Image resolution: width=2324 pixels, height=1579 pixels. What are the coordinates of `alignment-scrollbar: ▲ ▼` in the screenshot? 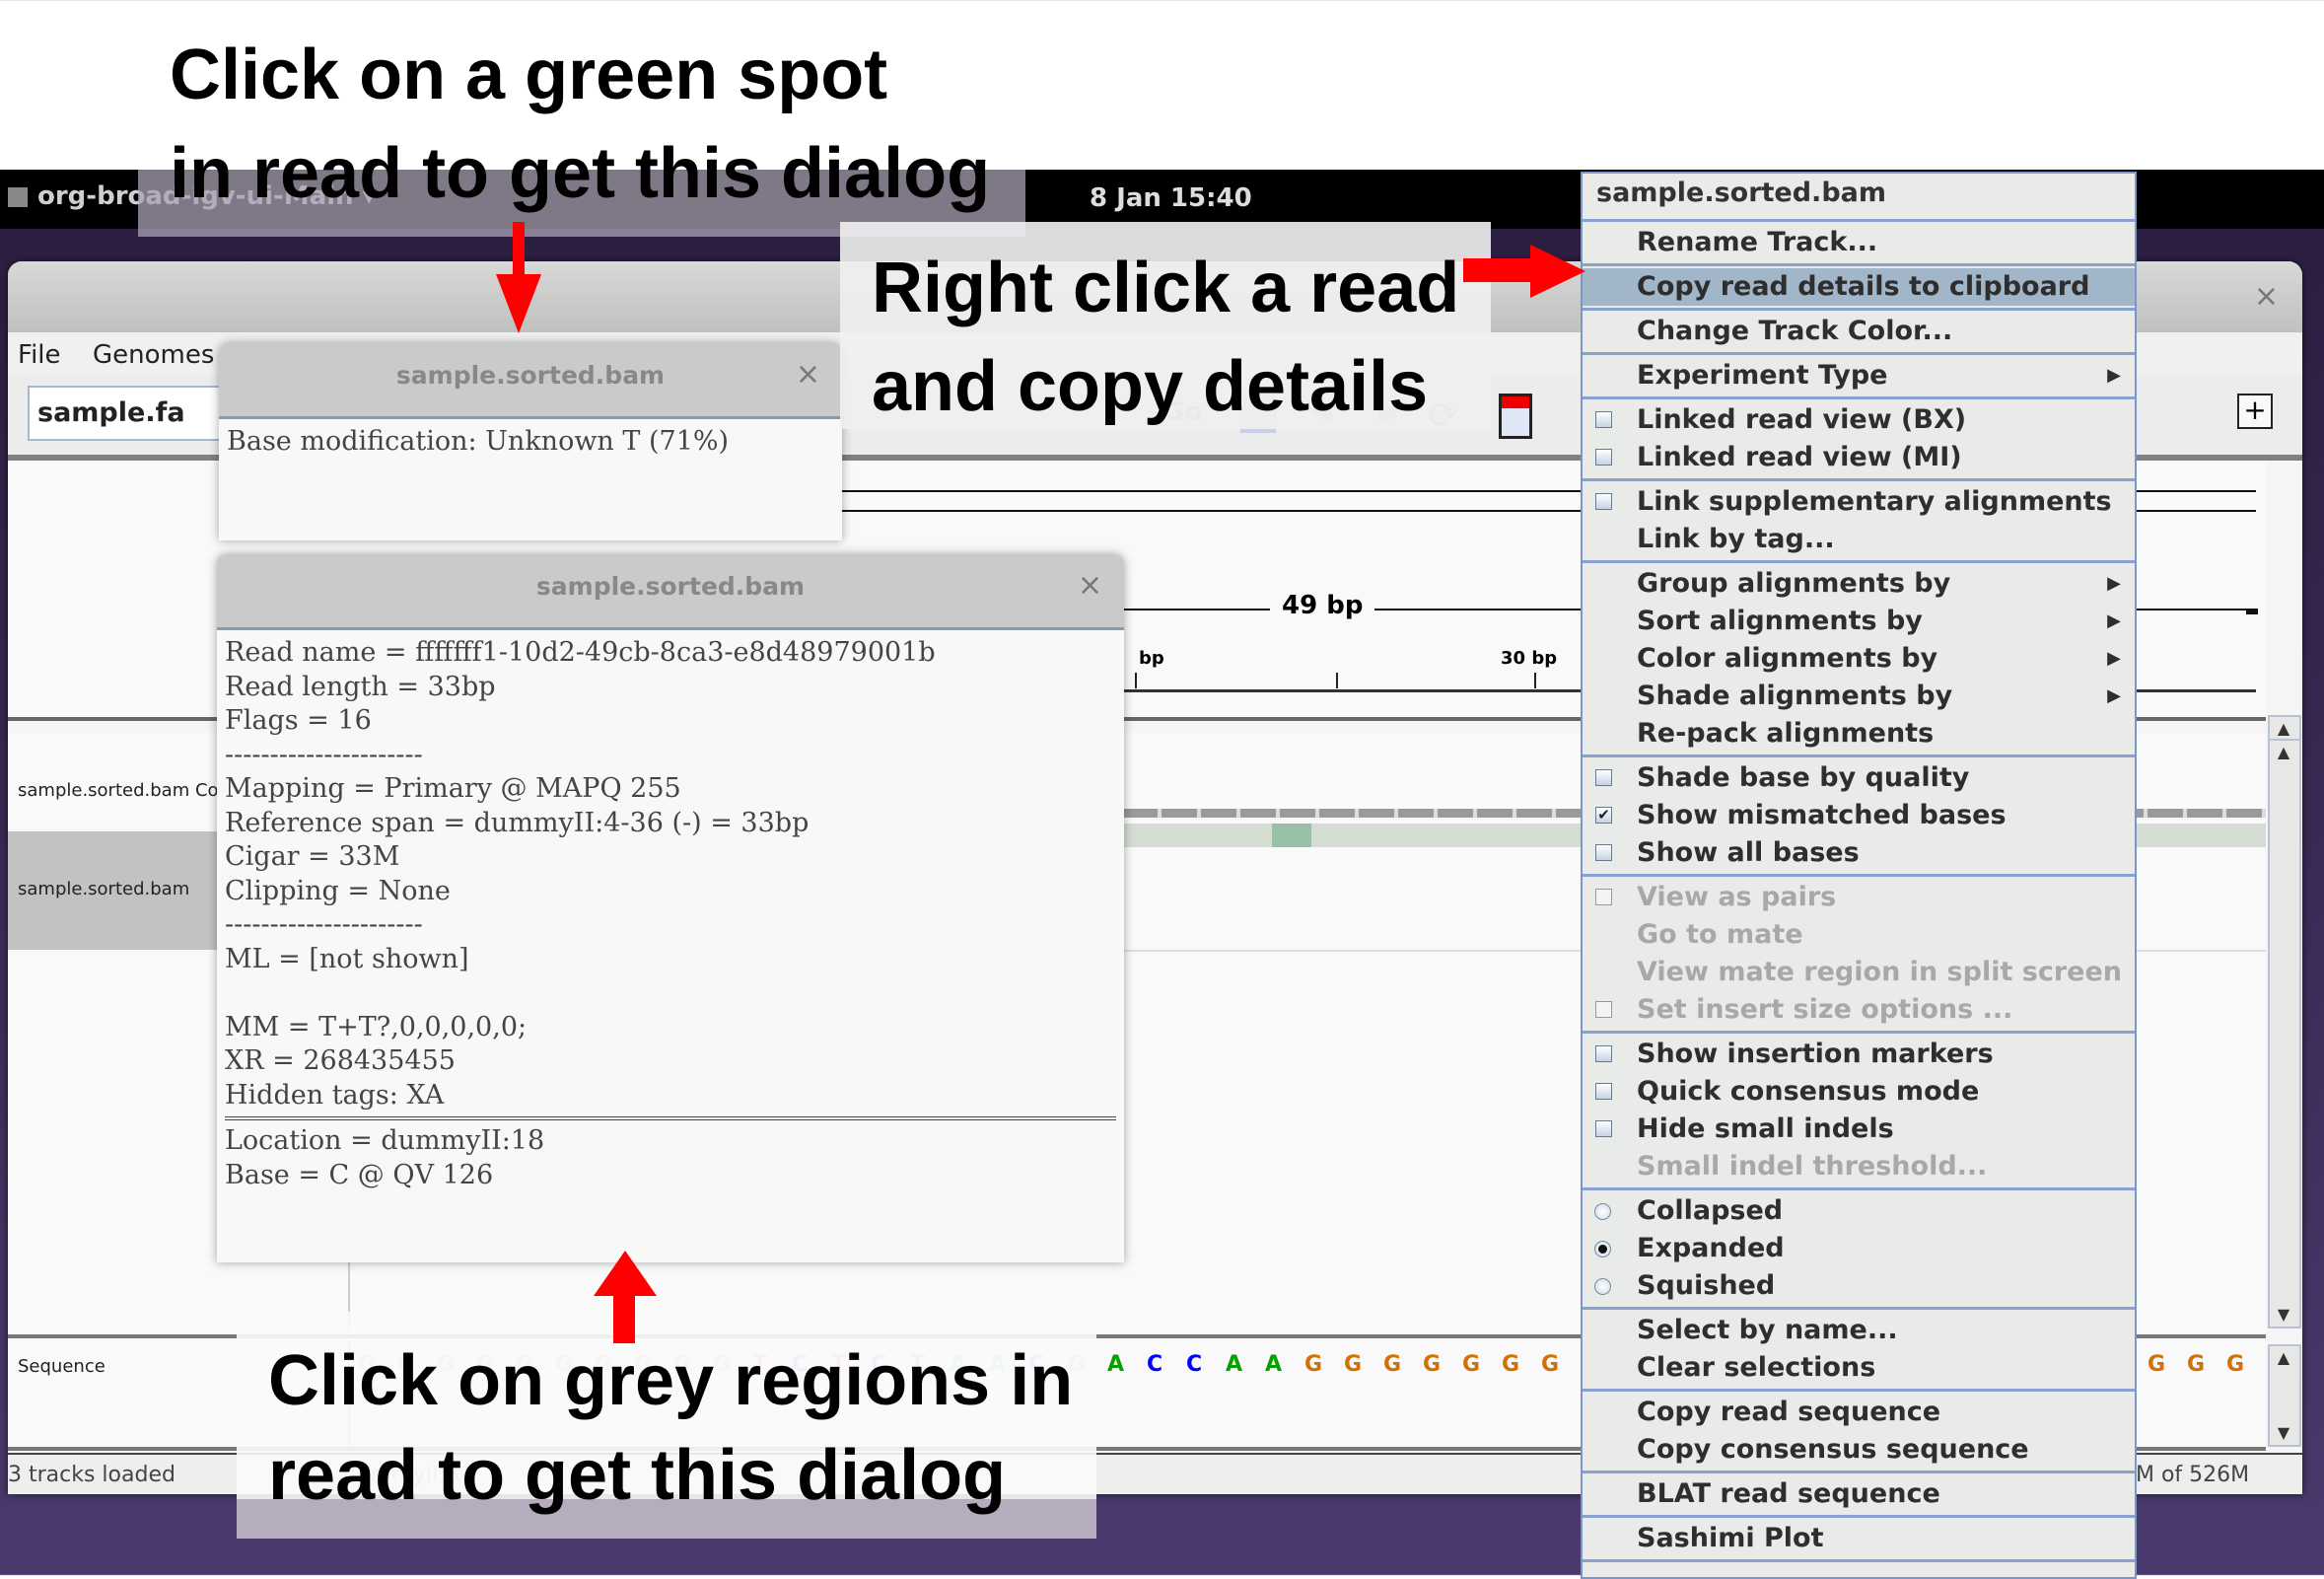 It's located at (2284, 1033).